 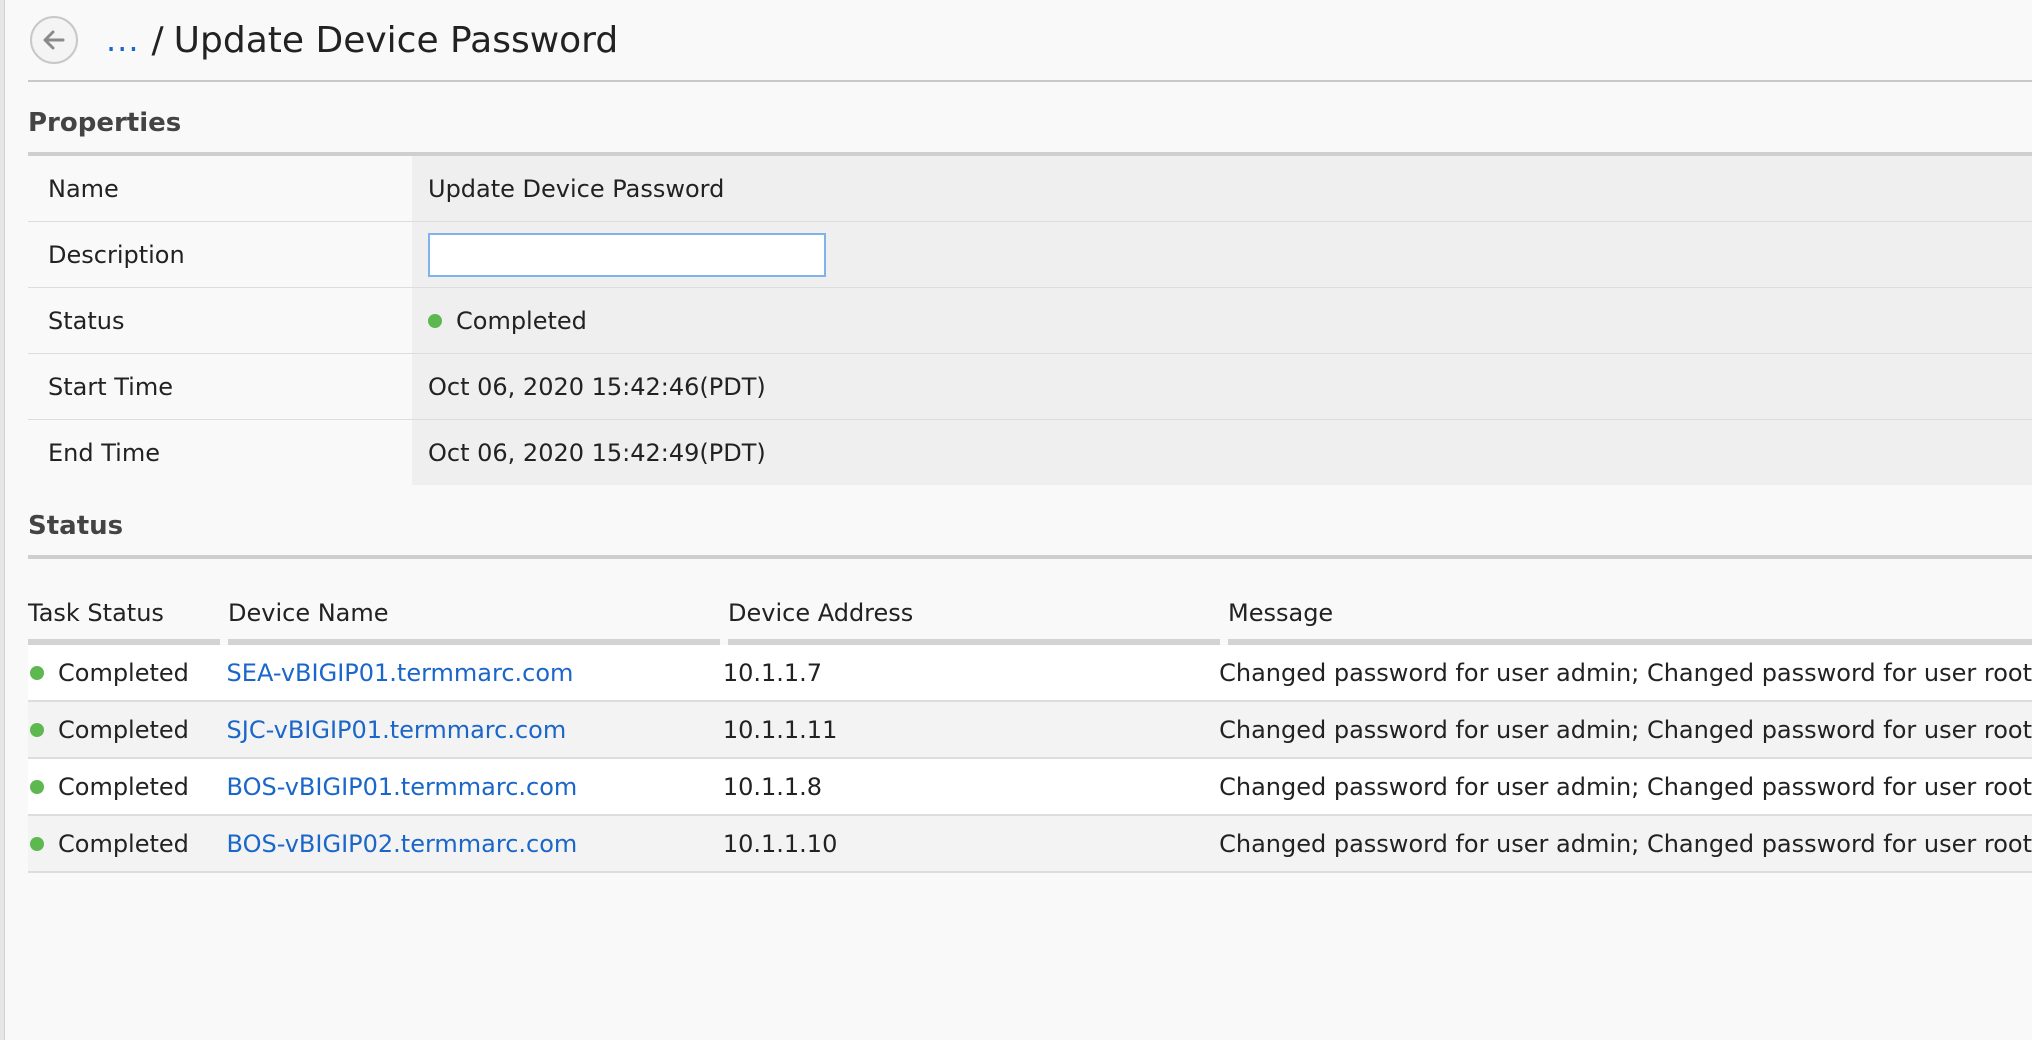 What do you see at coordinates (400, 673) in the screenshot?
I see `device-name-link: SEA-vBIGIP01.termmarc.com` at bounding box center [400, 673].